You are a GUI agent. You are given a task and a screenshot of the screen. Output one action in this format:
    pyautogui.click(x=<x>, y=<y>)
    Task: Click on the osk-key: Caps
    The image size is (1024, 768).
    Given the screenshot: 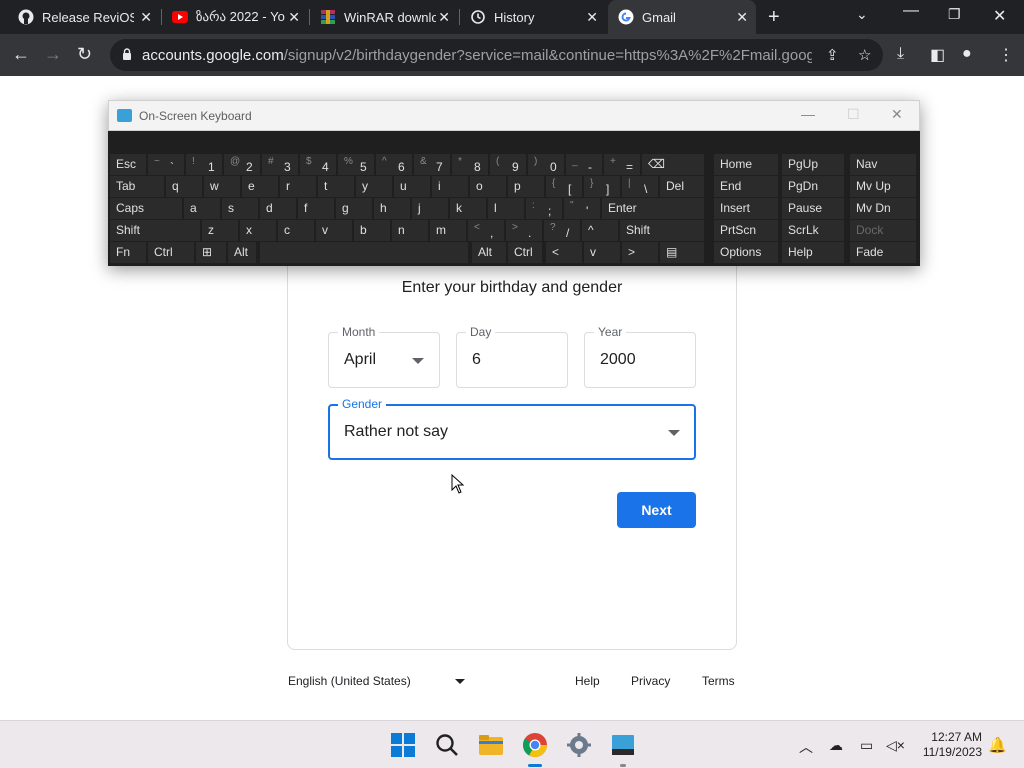 What is the action you would take?
    pyautogui.click(x=146, y=208)
    